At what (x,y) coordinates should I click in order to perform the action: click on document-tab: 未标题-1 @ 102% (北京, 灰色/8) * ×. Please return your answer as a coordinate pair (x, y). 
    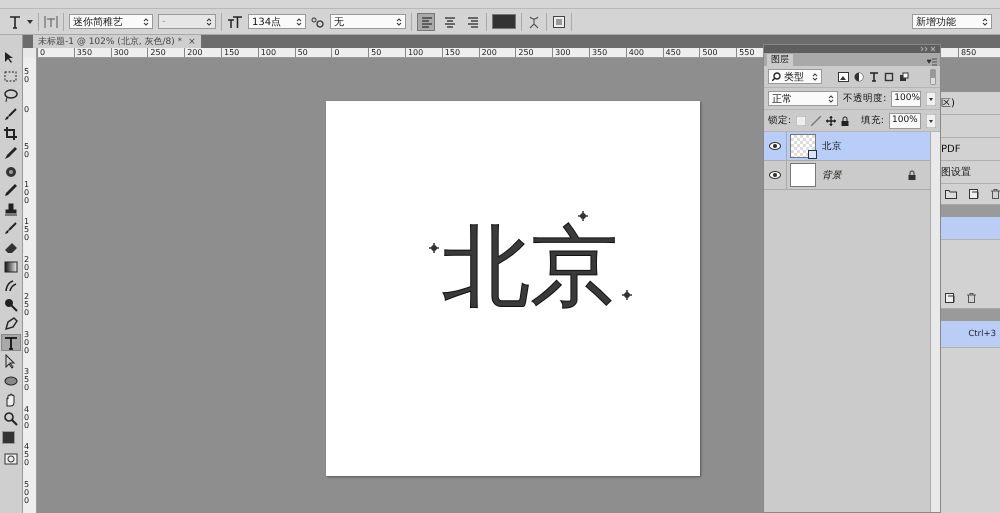
    Looking at the image, I should click on (117, 41).